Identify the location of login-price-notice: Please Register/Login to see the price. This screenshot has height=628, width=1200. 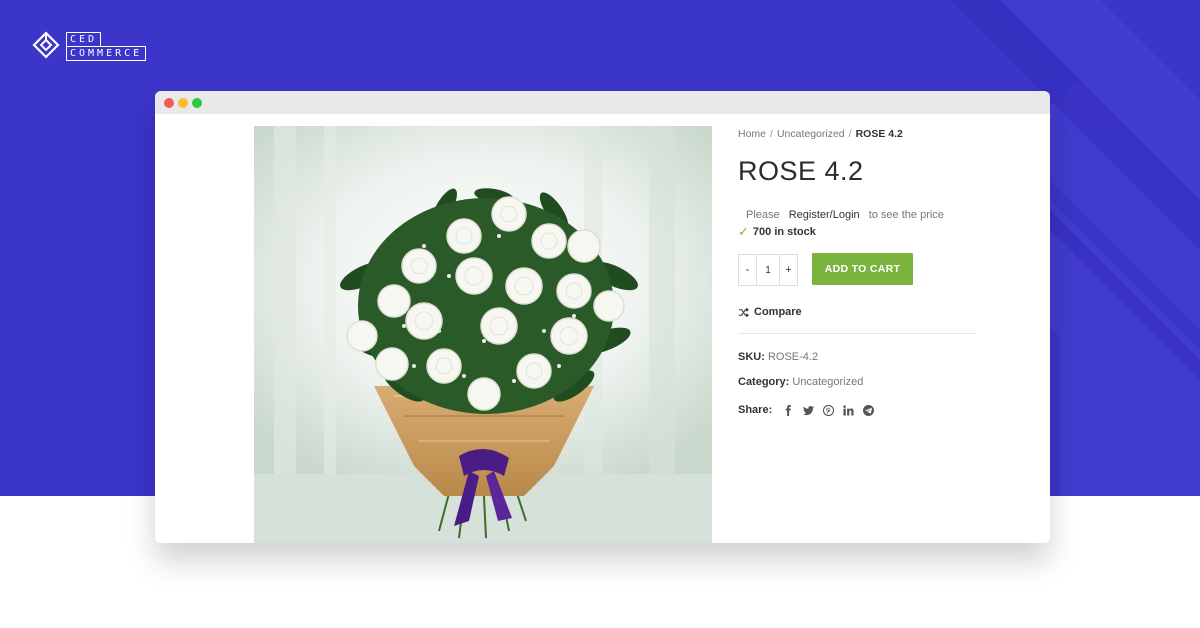
(845, 215).